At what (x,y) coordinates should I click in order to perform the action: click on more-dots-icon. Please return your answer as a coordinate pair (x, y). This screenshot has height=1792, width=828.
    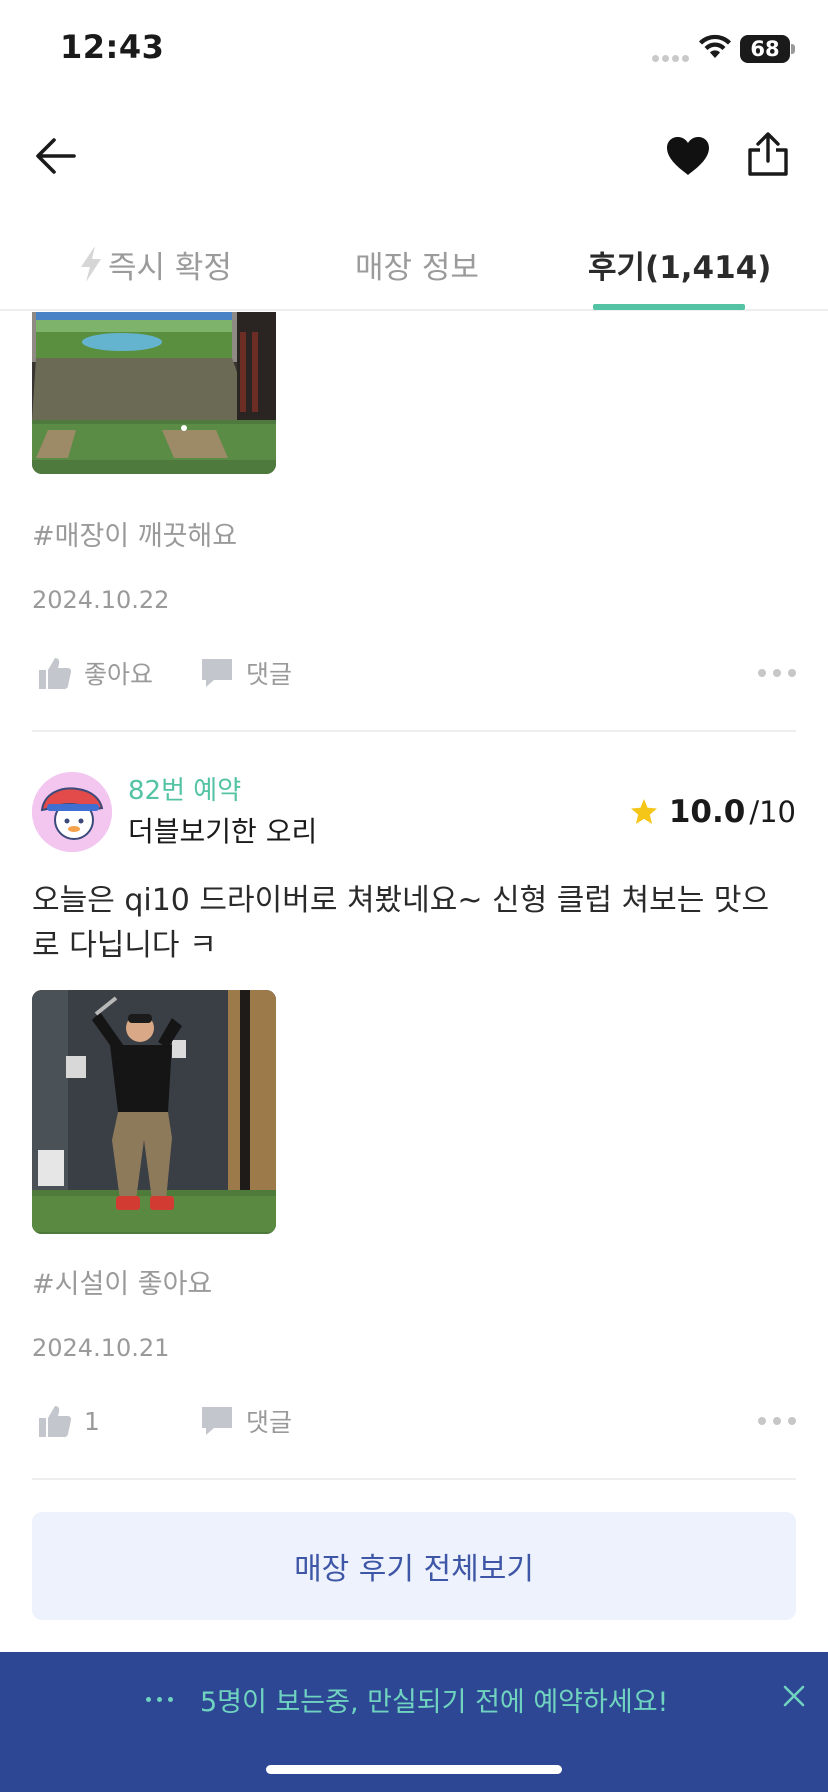
    Looking at the image, I should click on (159, 1699).